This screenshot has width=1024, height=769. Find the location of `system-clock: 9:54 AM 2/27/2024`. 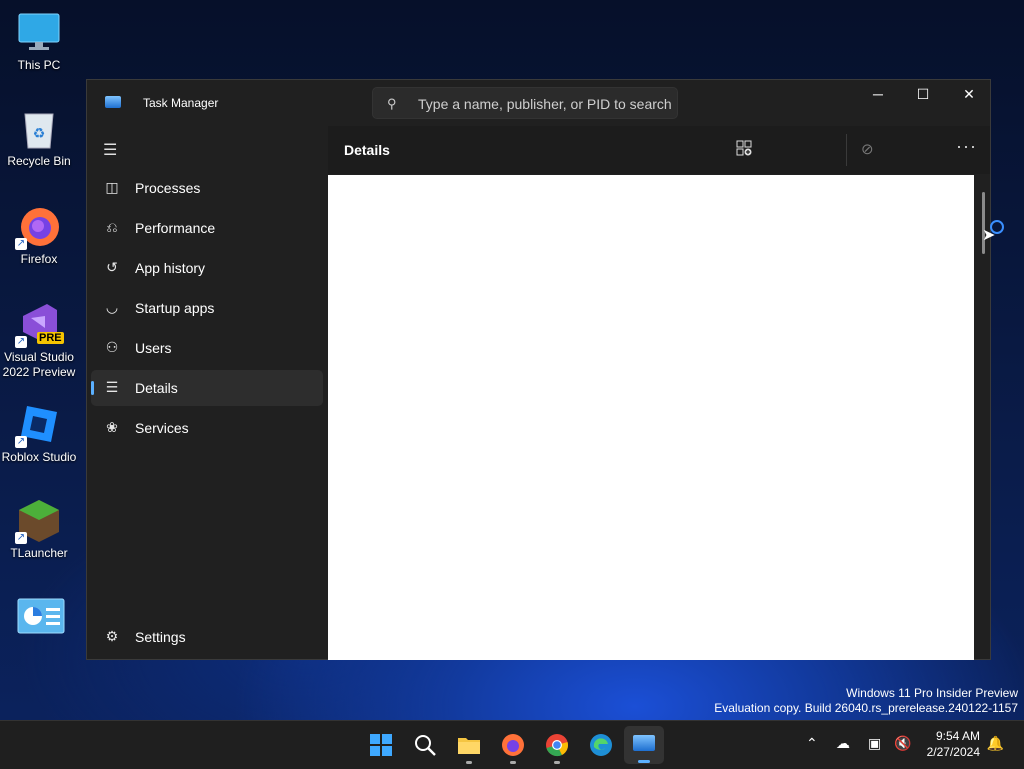

system-clock: 9:54 AM 2/27/2024 is located at coordinates (953, 744).